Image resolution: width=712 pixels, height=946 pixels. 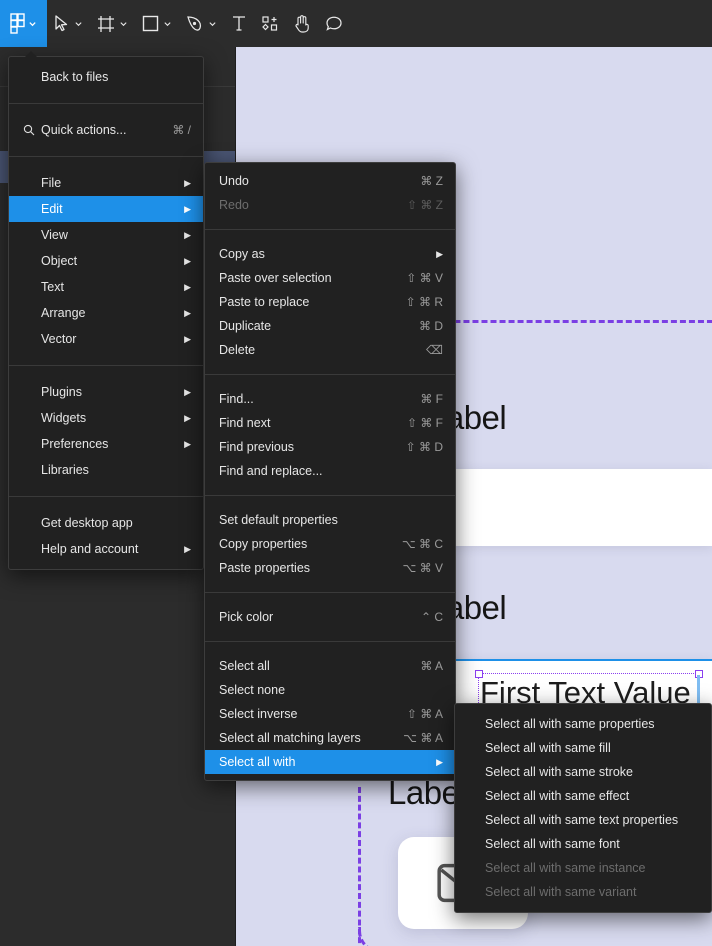 What do you see at coordinates (330, 205) in the screenshot?
I see `edit-menu-item-redo: Redo ⇧ ⌘ Z` at bounding box center [330, 205].